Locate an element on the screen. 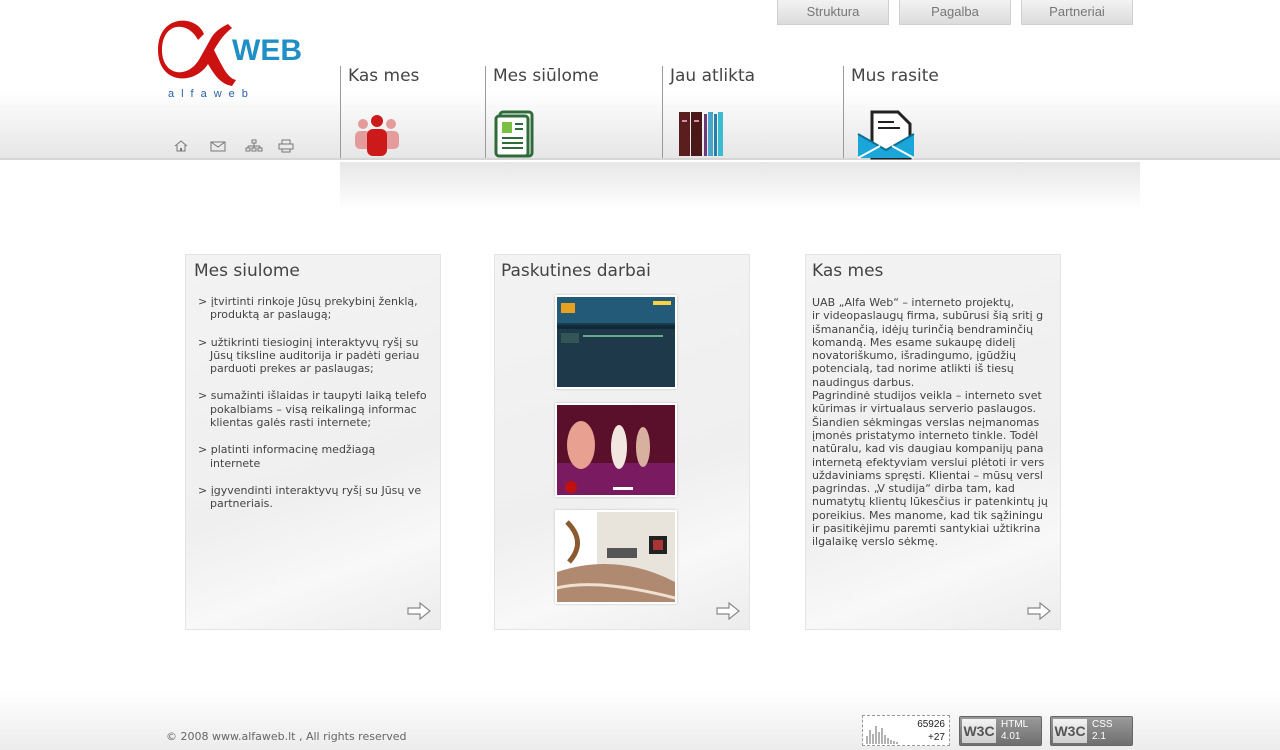 Image resolution: width=1280 pixels, height=750 pixels. w3c-html-badge: W3C HTML 4.01 is located at coordinates (1000, 731).